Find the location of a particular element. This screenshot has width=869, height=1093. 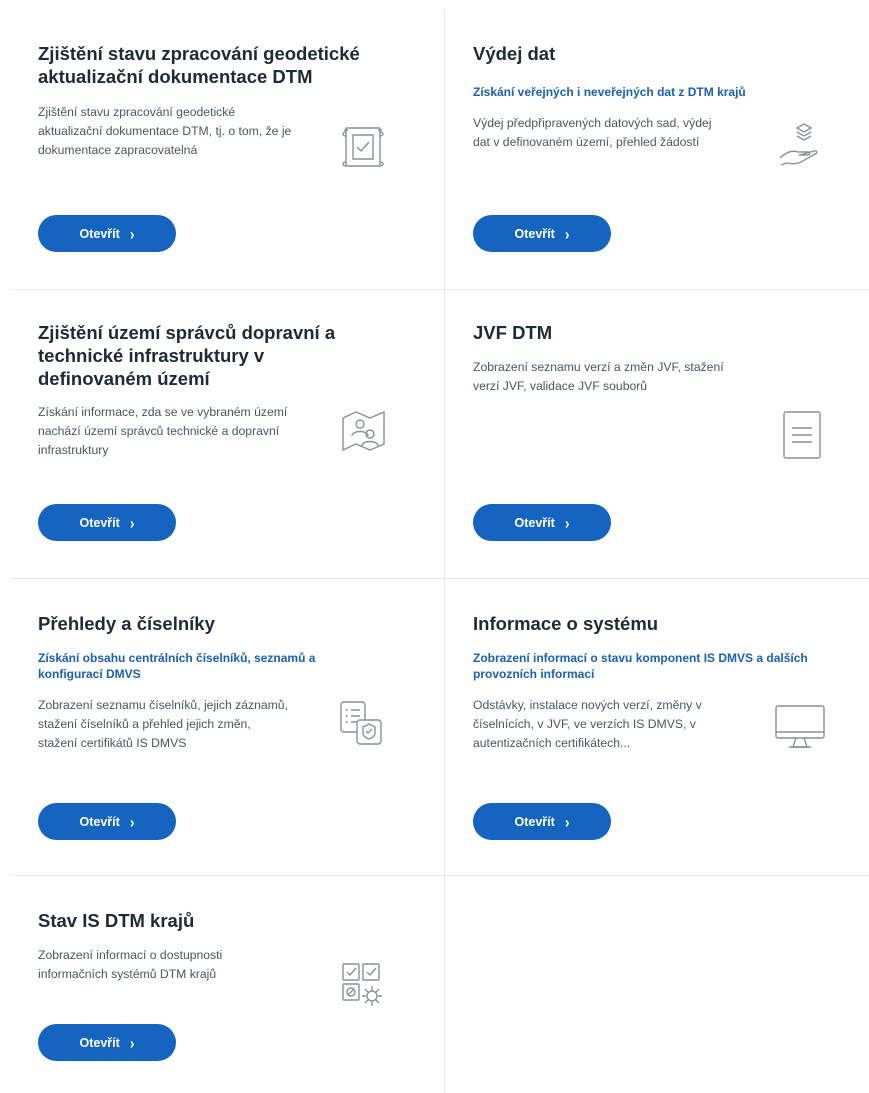

card-title: Výdej dat is located at coordinates (514, 53).